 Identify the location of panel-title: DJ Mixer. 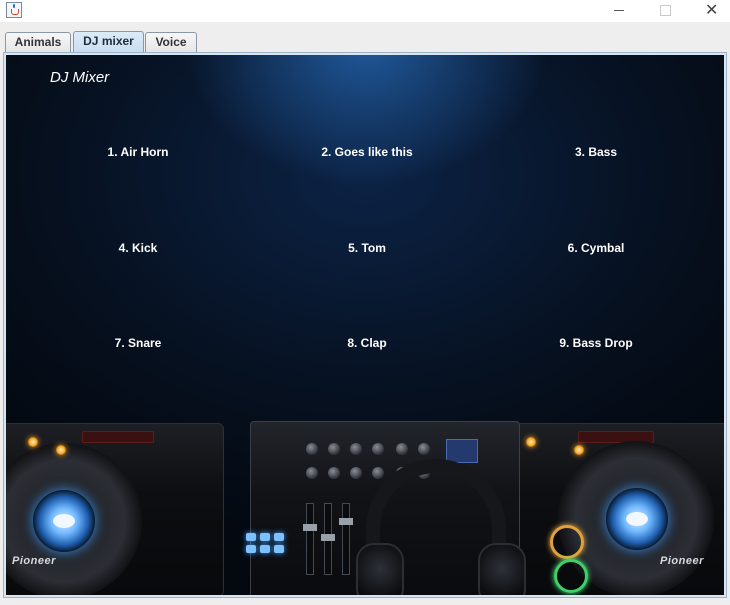
(80, 77).